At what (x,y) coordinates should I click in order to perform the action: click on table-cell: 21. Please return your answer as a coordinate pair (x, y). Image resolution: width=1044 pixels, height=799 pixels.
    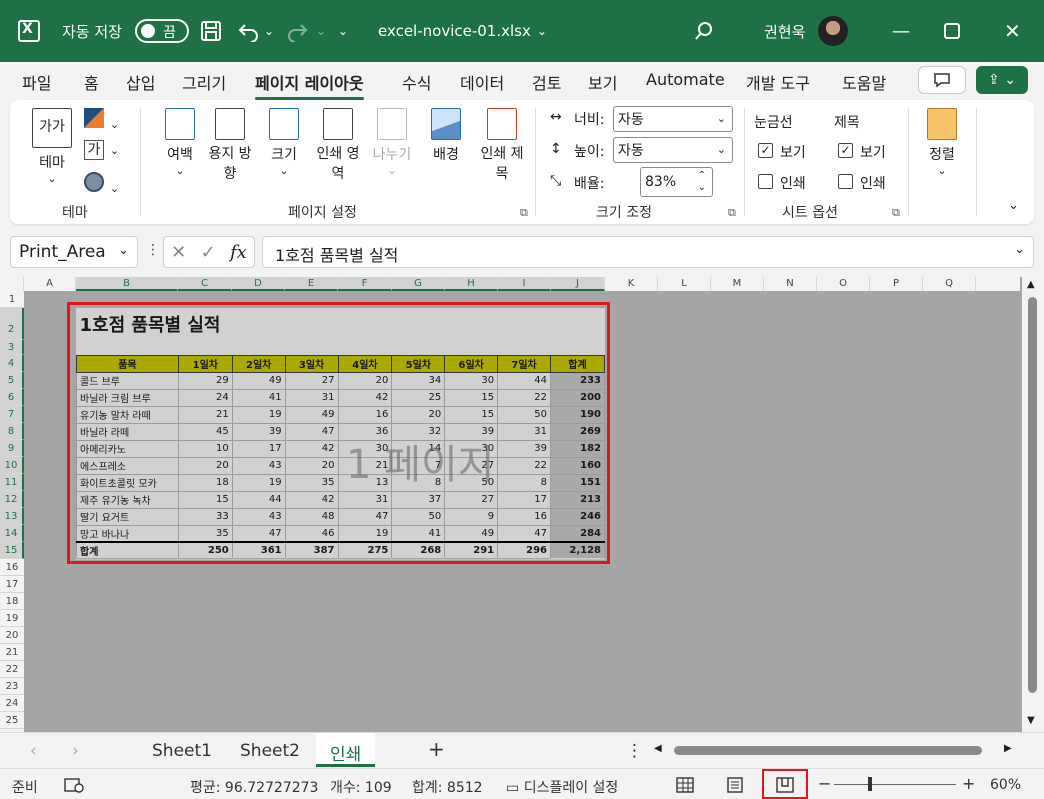
    Looking at the image, I should click on (205, 414).